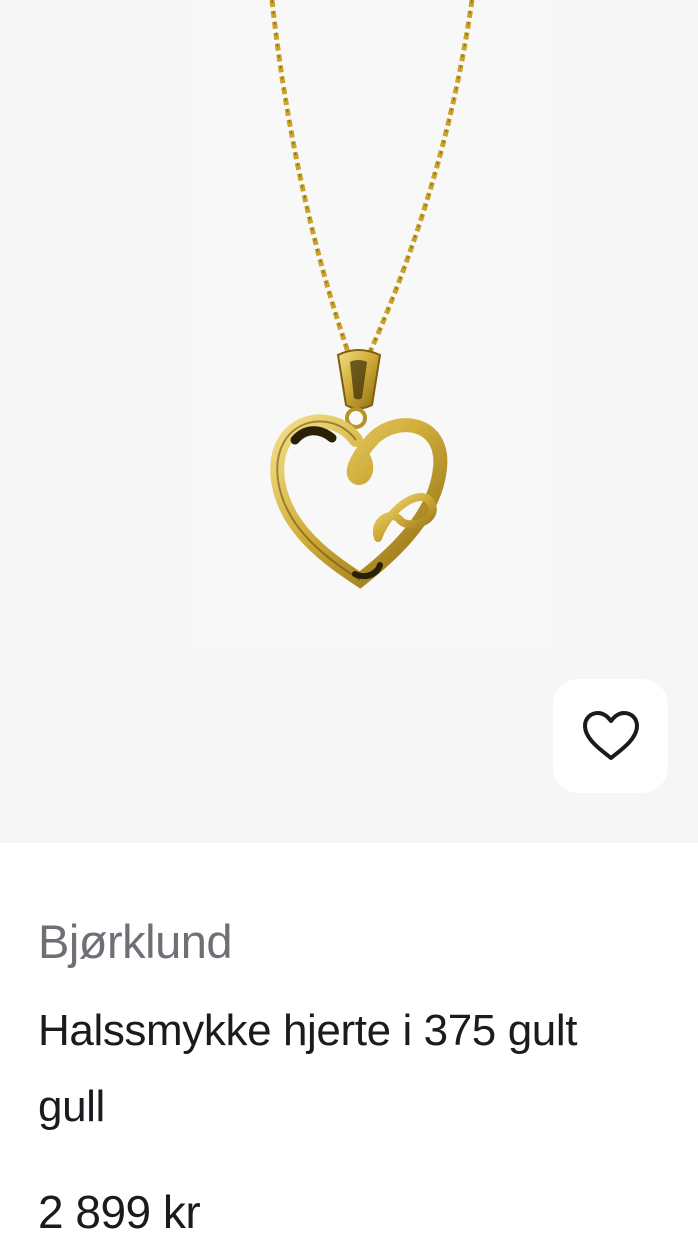  I want to click on product-price: 2 899 kr, so click(119, 1212).